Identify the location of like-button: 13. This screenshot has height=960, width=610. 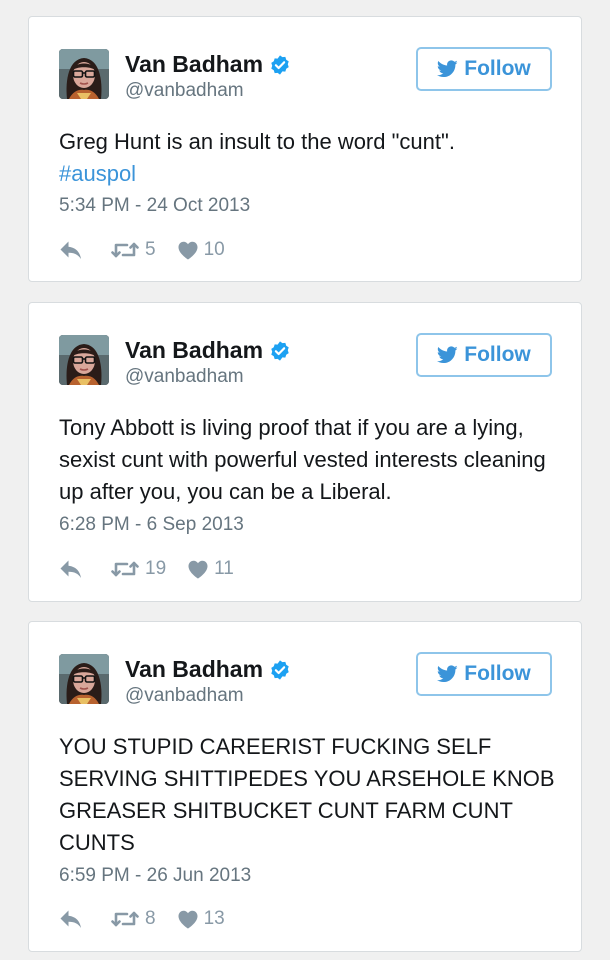
(201, 919).